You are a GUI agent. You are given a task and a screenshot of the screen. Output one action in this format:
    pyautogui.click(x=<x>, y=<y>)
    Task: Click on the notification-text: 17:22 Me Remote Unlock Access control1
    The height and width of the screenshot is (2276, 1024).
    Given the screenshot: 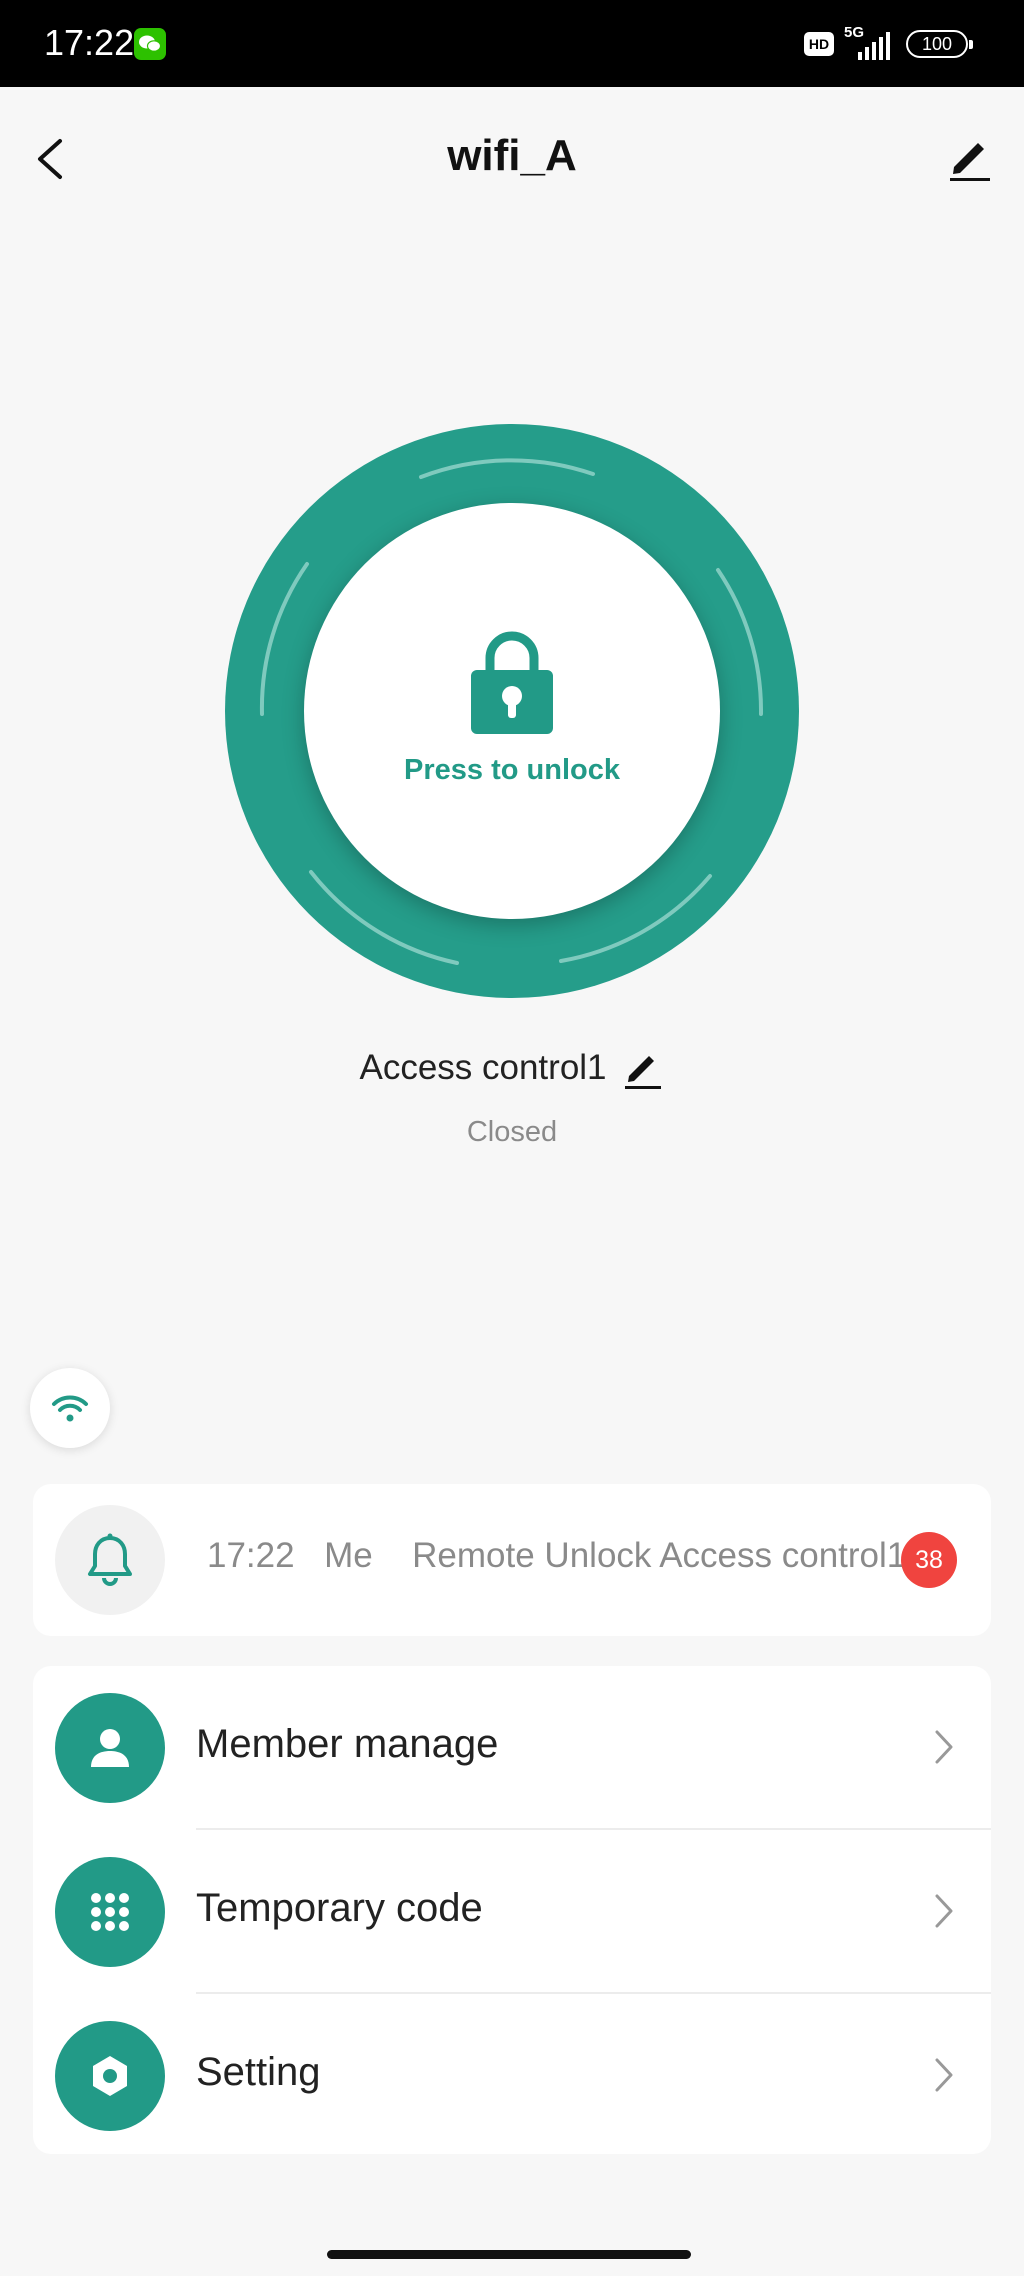 What is the action you would take?
    pyautogui.click(x=556, y=1556)
    